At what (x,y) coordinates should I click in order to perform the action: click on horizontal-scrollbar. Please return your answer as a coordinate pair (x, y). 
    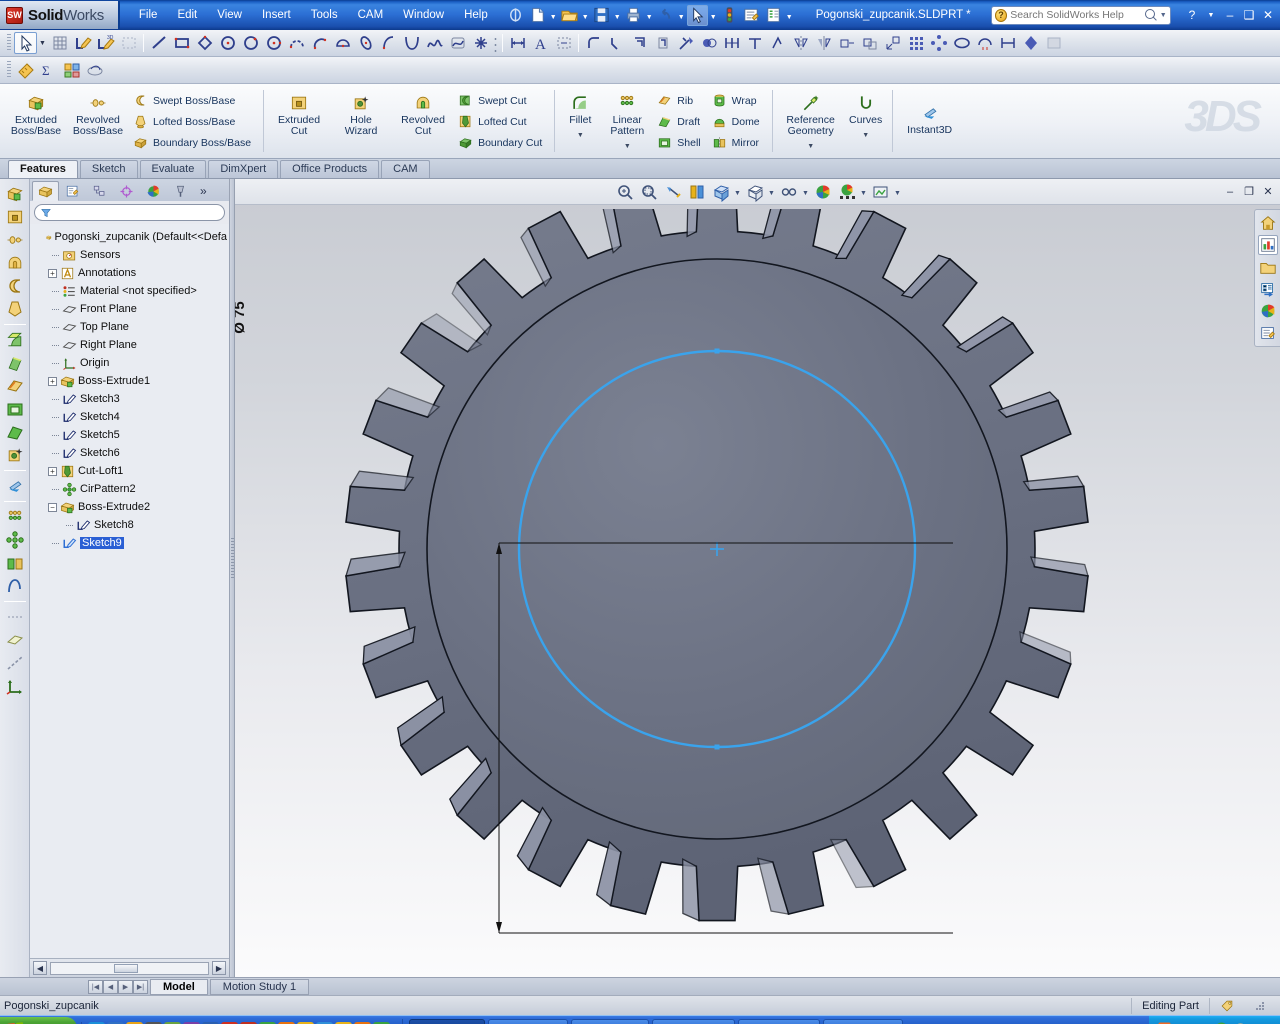
    Looking at the image, I should click on (129, 968).